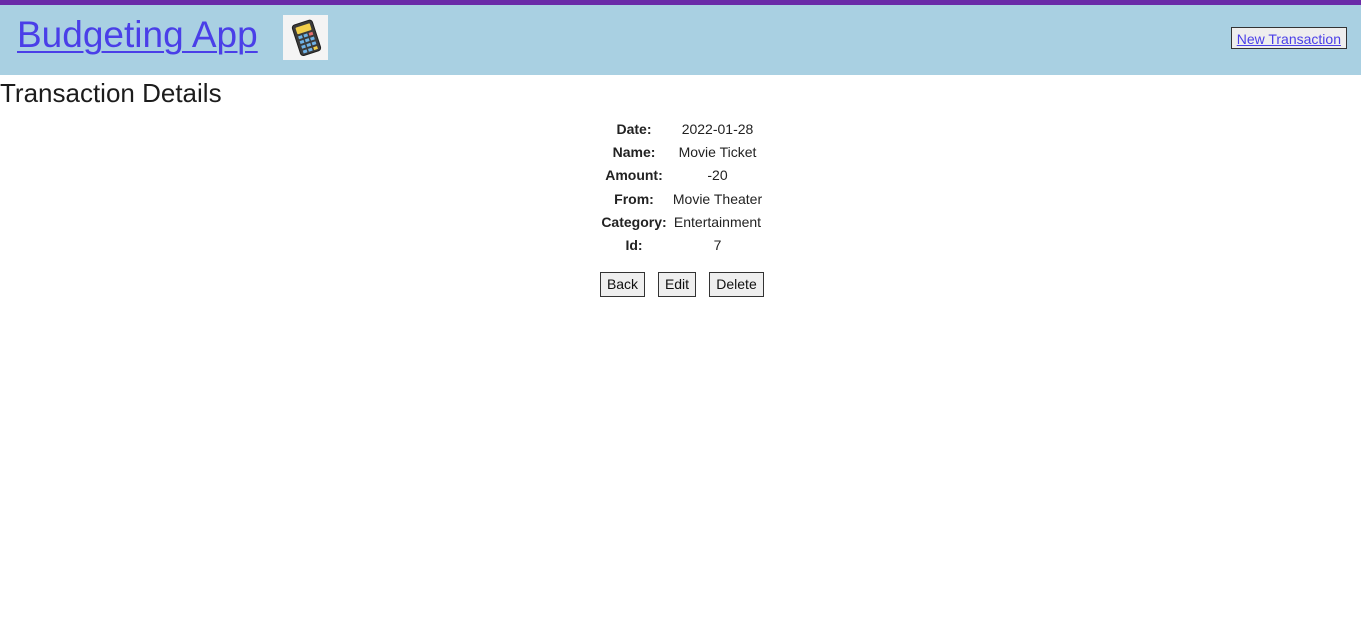 This screenshot has width=1361, height=644. I want to click on detail-value: Movie Theater, so click(717, 198).